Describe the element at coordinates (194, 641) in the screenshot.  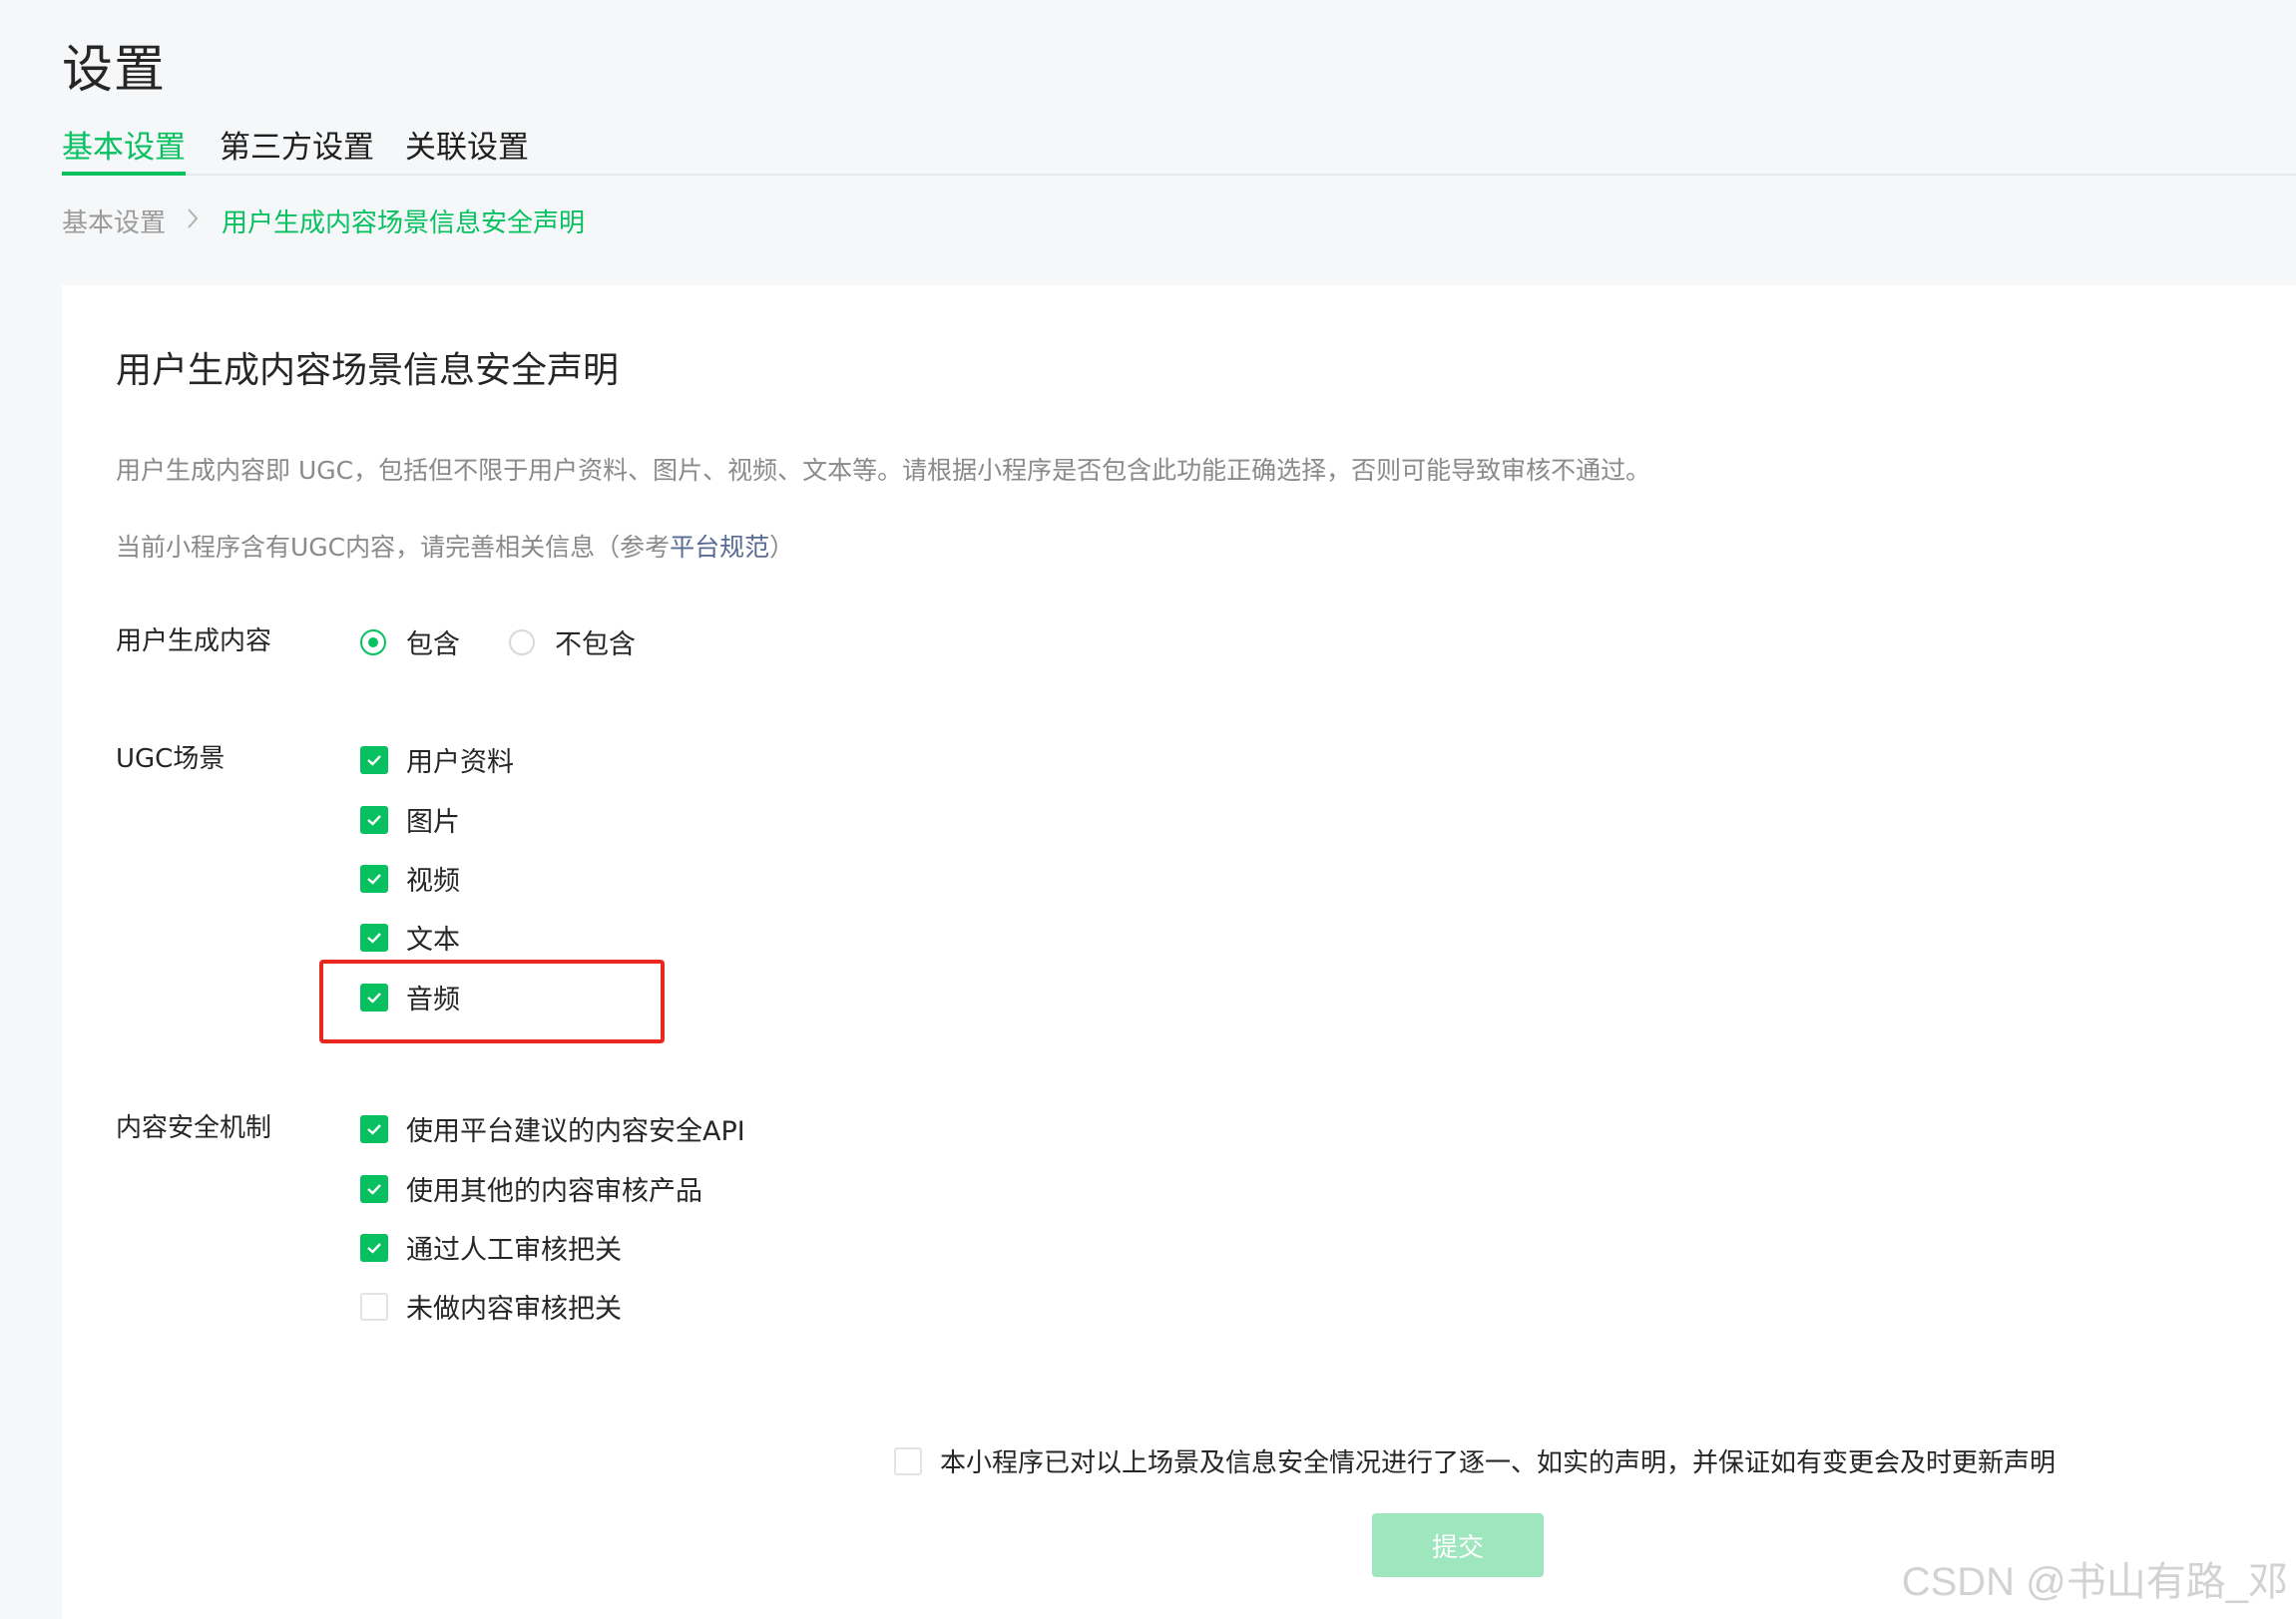
I see `ugc-field-label: 用户生成内容` at that location.